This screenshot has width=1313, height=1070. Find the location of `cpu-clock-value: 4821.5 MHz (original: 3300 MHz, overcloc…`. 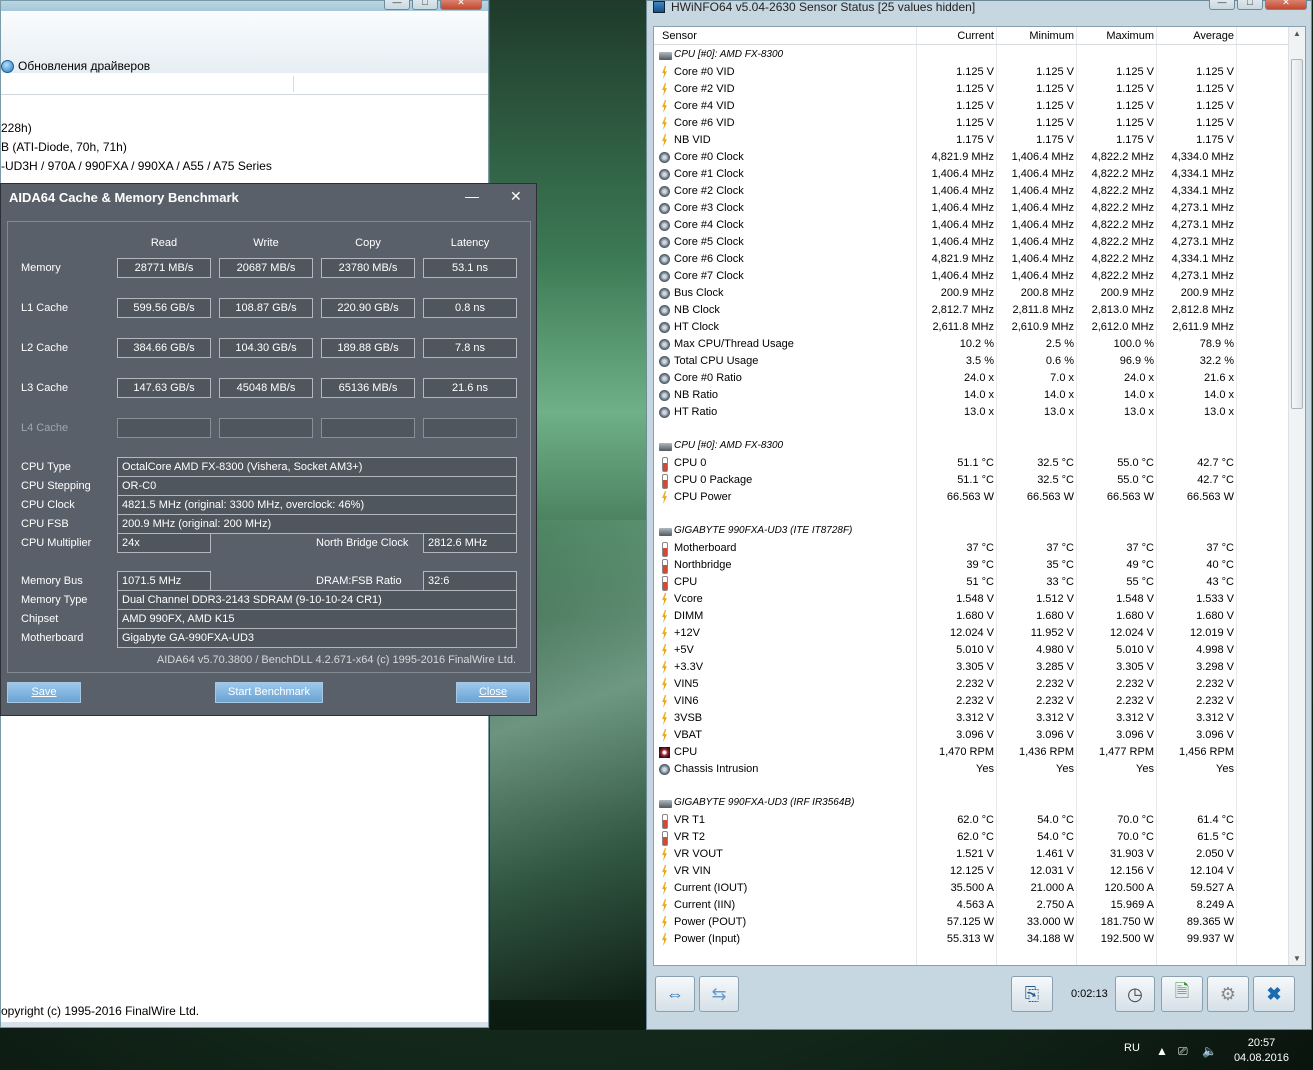

cpu-clock-value: 4821.5 MHz (original: 3300 MHz, overcloc… is located at coordinates (317, 505).